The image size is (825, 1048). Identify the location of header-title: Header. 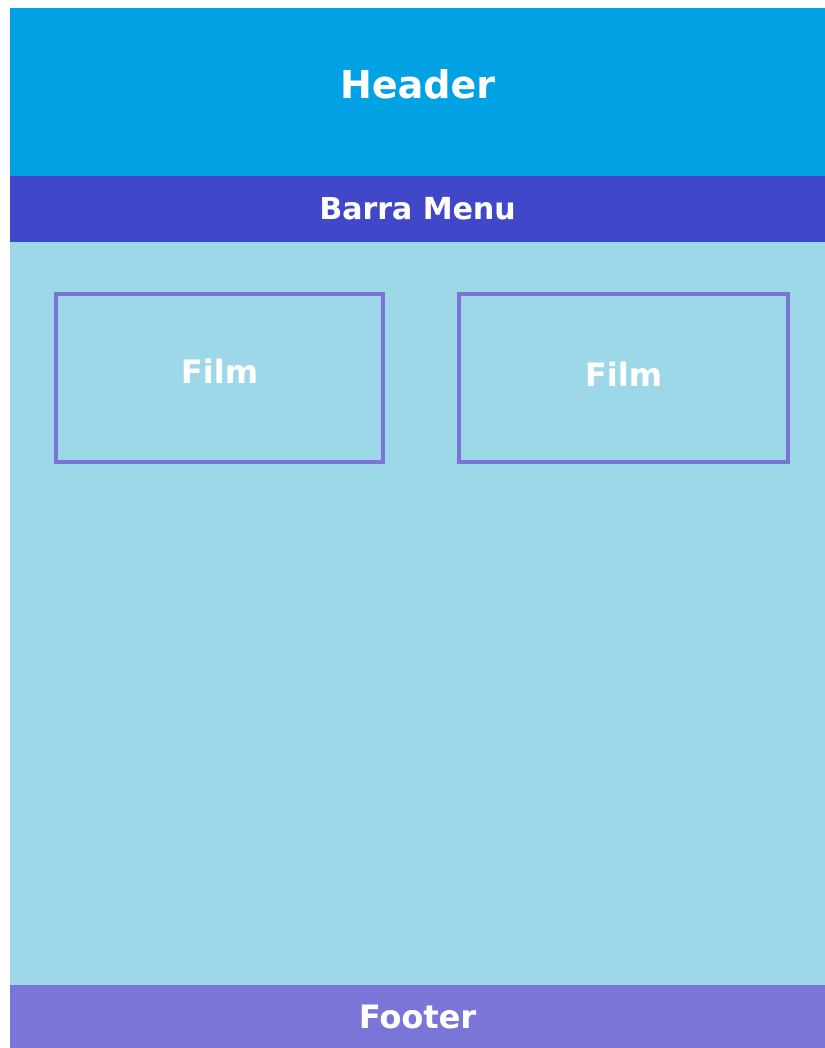
(417, 85).